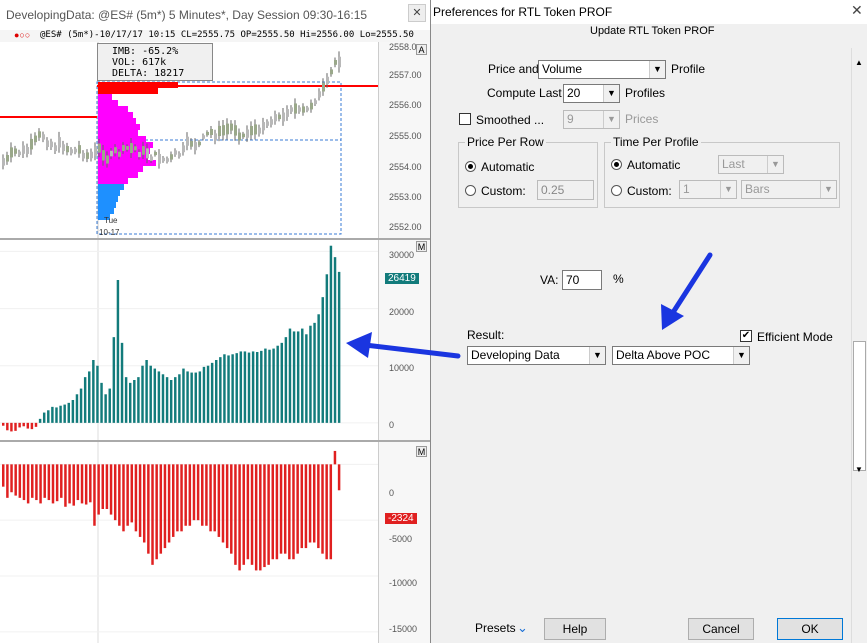 The width and height of the screenshot is (867, 643). What do you see at coordinates (403, 629) in the screenshot?
I see `poc-tick: -15000` at bounding box center [403, 629].